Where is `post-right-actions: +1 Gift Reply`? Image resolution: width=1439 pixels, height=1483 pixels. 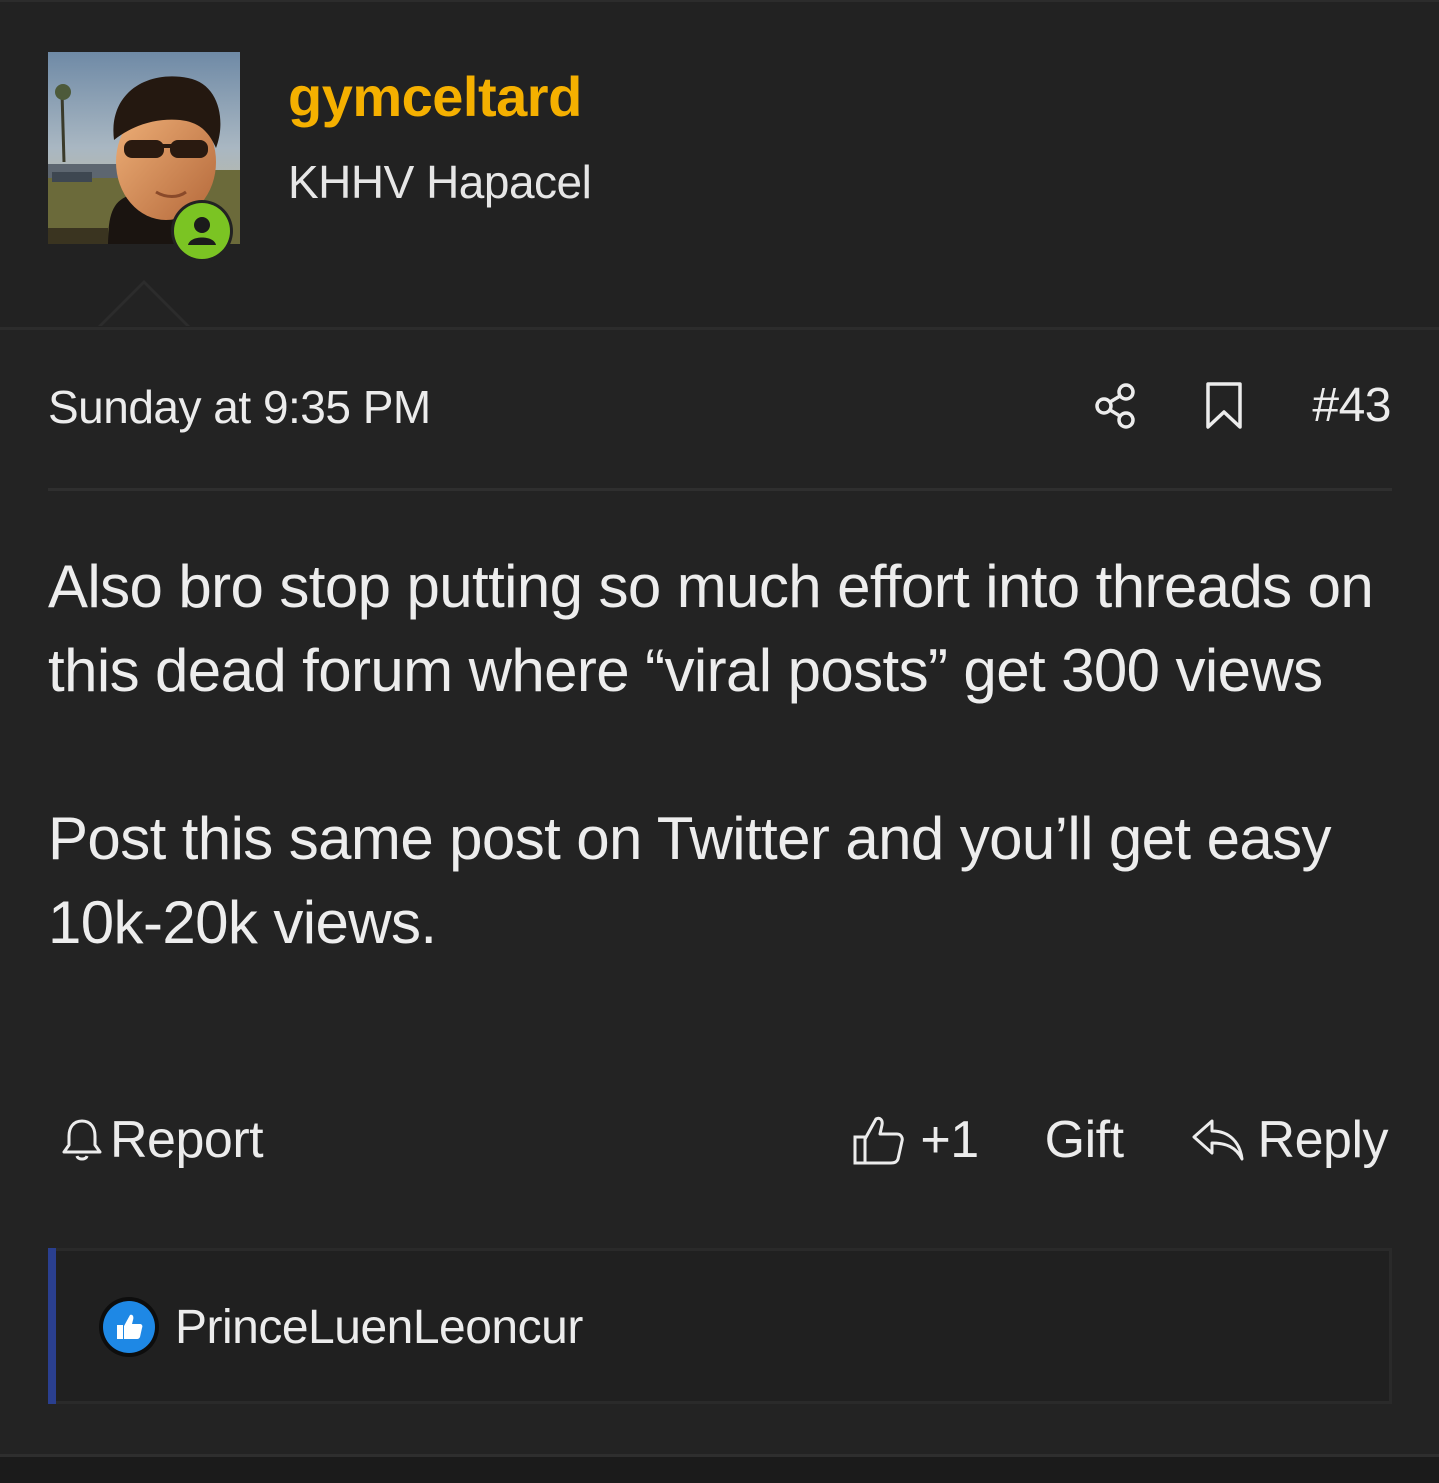 post-right-actions: +1 Gift Reply is located at coordinates (1120, 1140).